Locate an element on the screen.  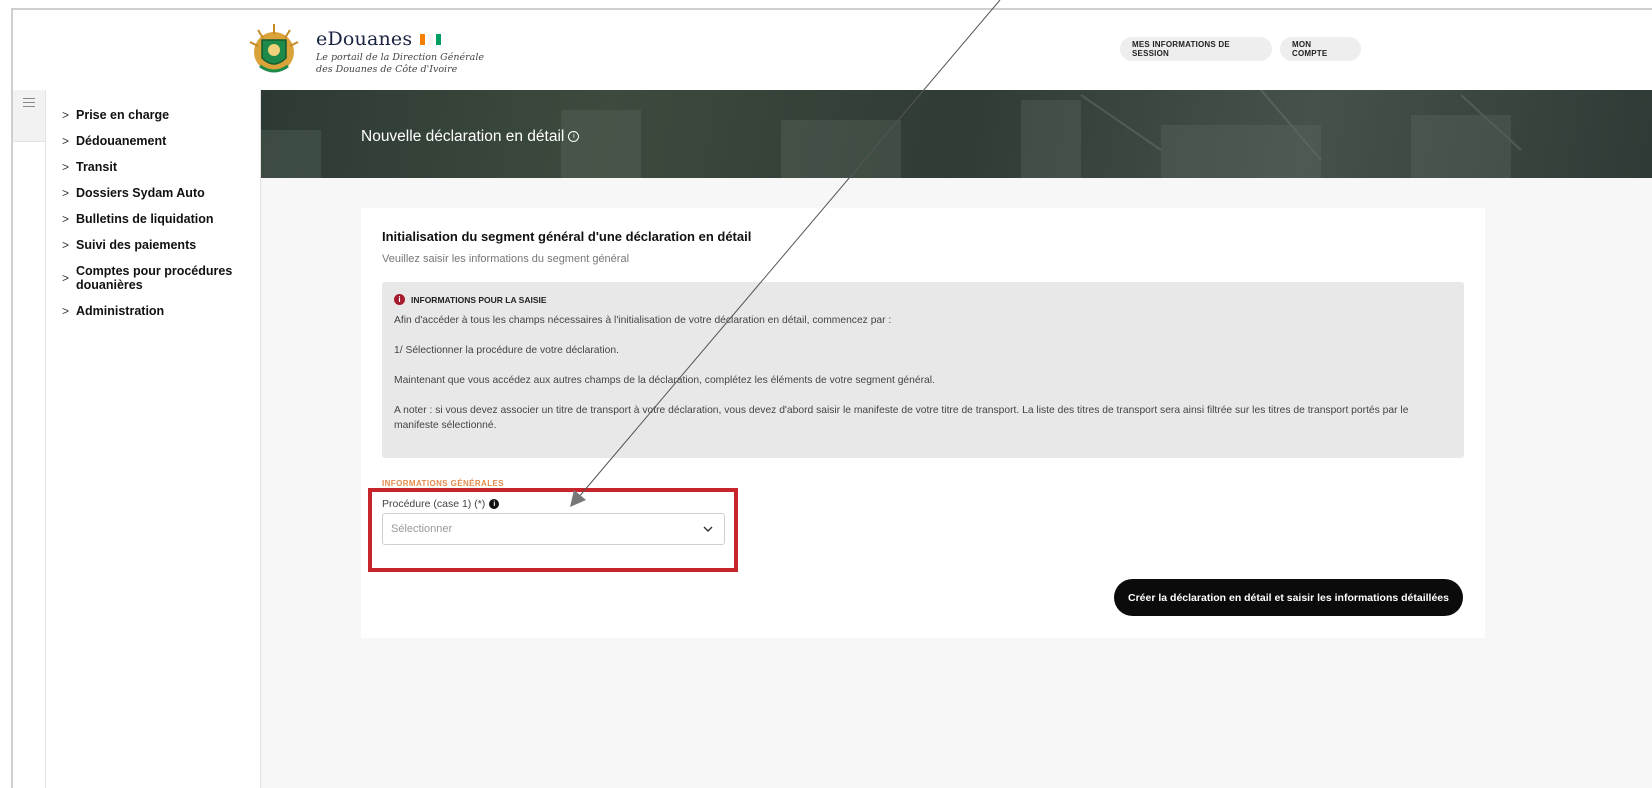
section-label-general-info: INFORMATIONS GÉNÉRALES is located at coordinates (443, 483).